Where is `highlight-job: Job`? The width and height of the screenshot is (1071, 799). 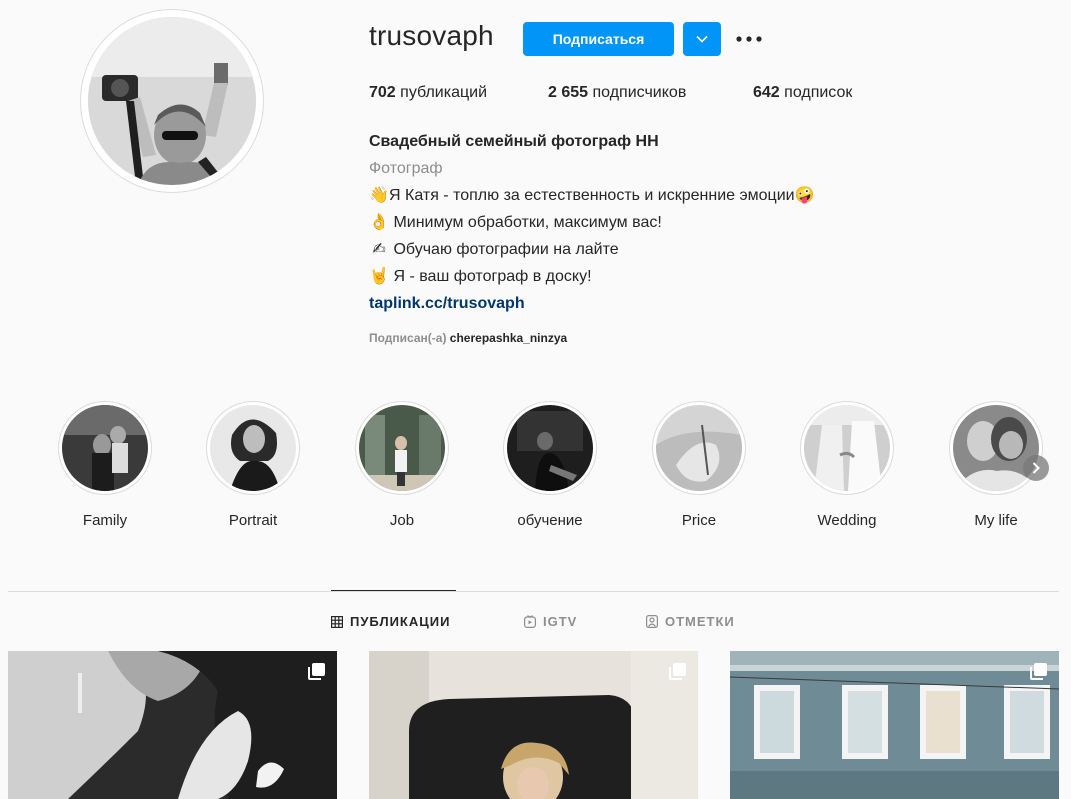
highlight-job: Job is located at coordinates (402, 465).